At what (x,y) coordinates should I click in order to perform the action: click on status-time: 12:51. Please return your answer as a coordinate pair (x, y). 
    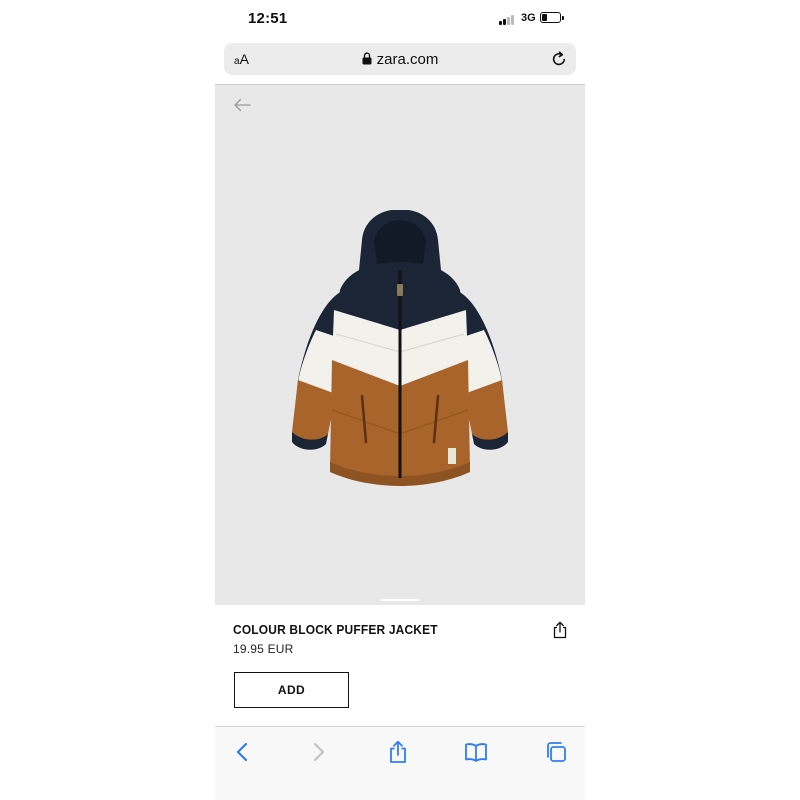
    Looking at the image, I should click on (268, 18).